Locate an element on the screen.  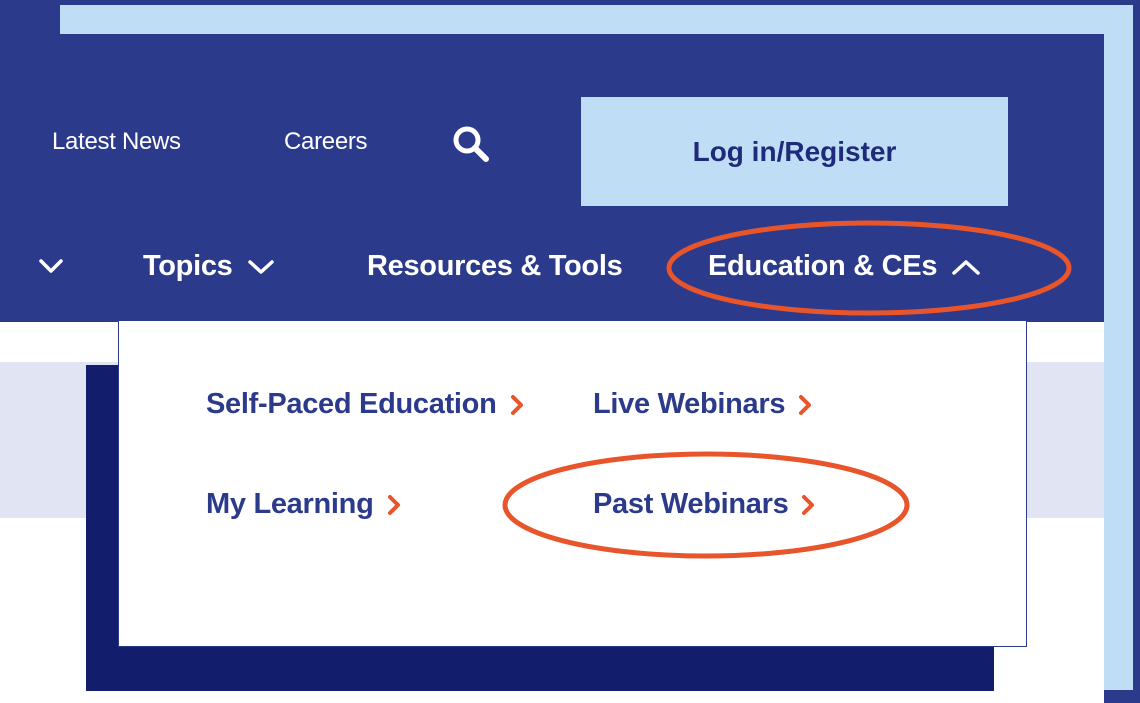
careers-link: Careers is located at coordinates (326, 142).